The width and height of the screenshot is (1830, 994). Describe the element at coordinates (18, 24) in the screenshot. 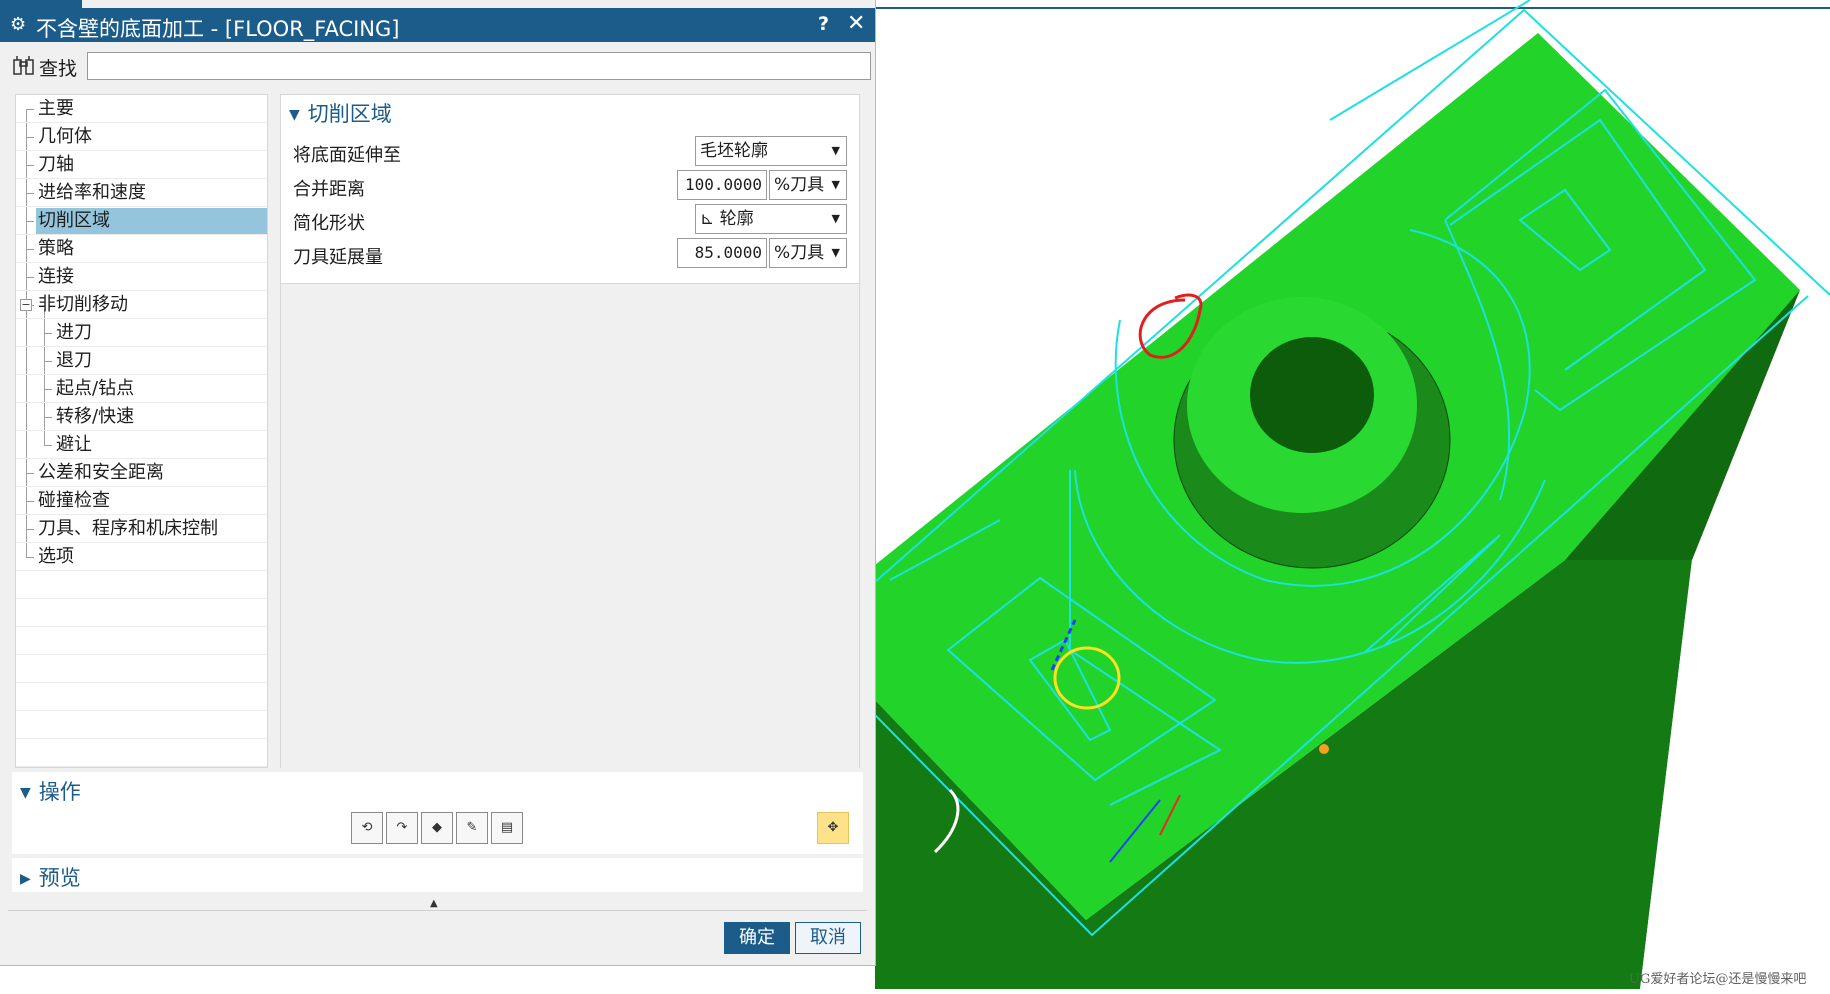

I see `gear-icon: ⚙` at that location.